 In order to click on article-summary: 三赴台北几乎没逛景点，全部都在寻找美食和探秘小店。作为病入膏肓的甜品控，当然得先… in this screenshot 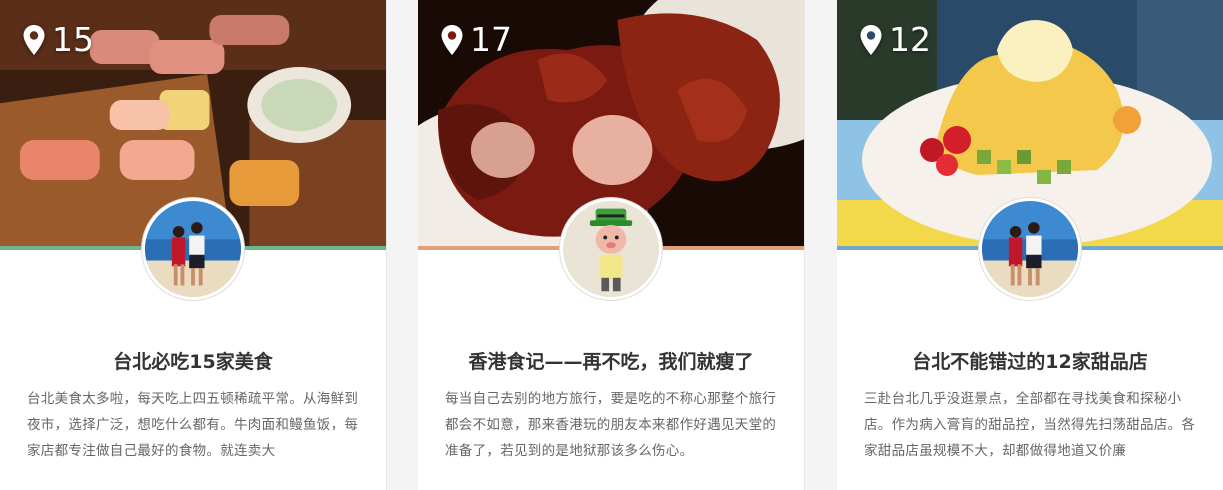, I will do `click(1030, 425)`.